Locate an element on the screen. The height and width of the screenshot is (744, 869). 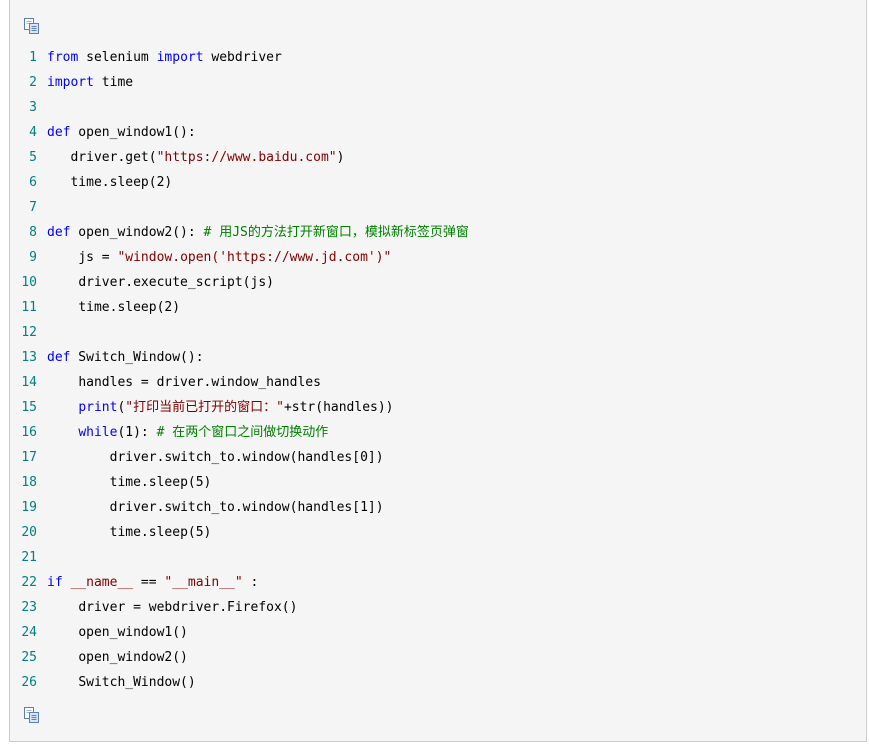
code-text: if __name__ == "__main__" : is located at coordinates (152, 582).